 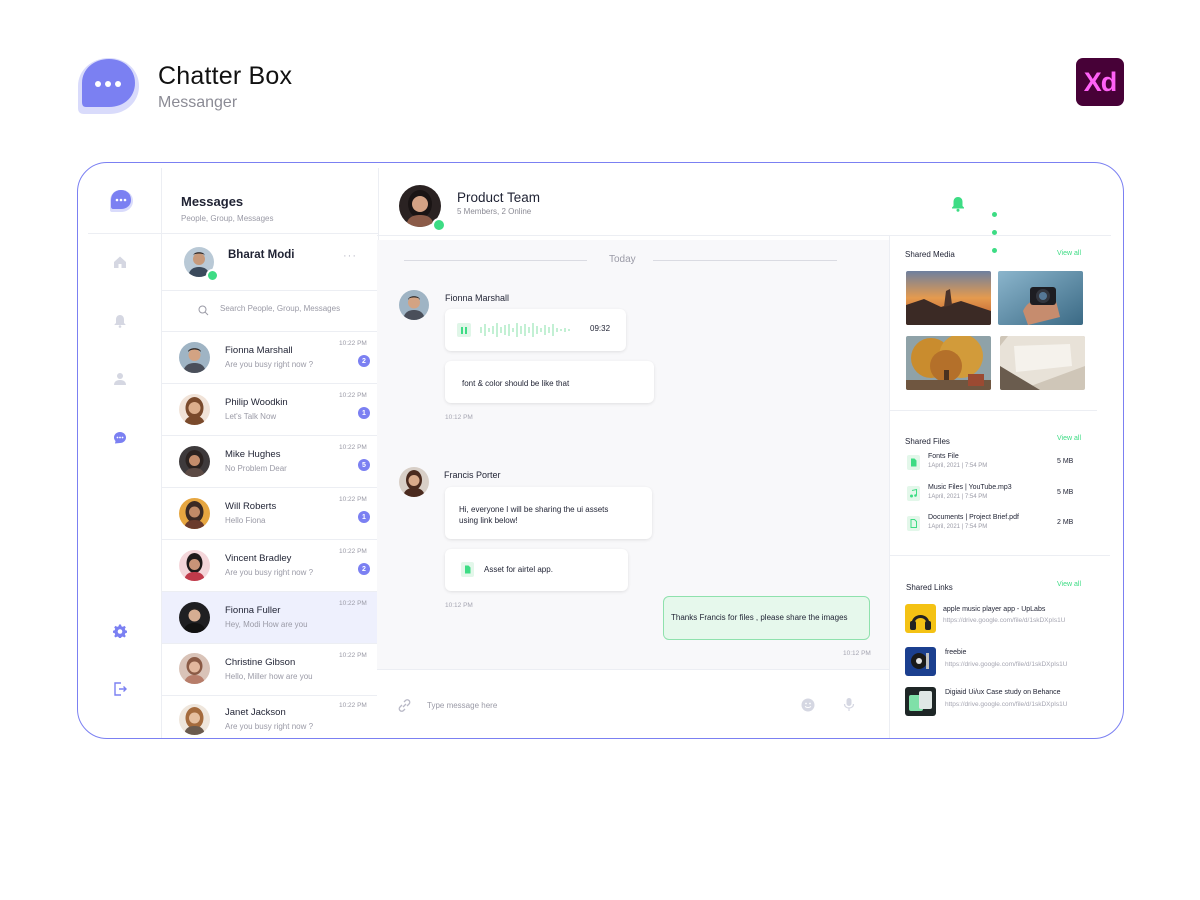 What do you see at coordinates (253, 454) in the screenshot?
I see `contact-name: Mike Hughes` at bounding box center [253, 454].